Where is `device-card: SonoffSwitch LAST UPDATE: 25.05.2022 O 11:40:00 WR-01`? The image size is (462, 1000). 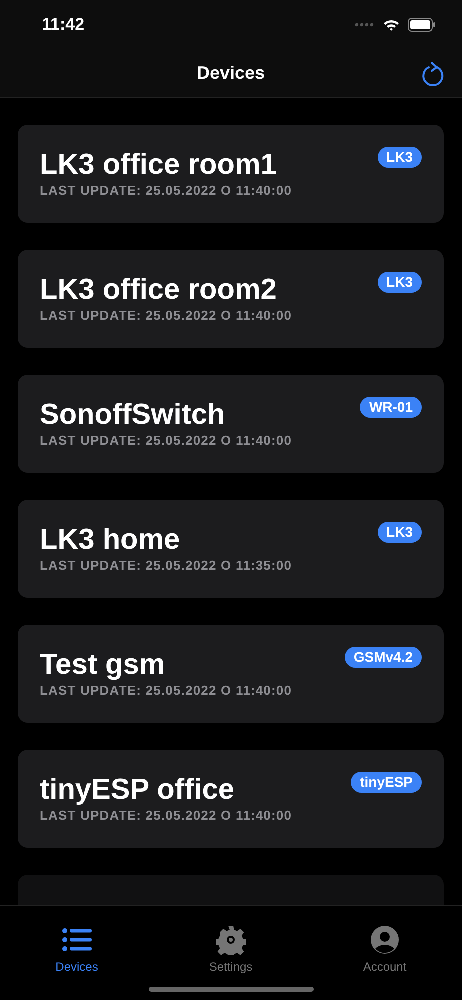 device-card: SonoffSwitch LAST UPDATE: 25.05.2022 O 11:40:00 WR-01 is located at coordinates (231, 424).